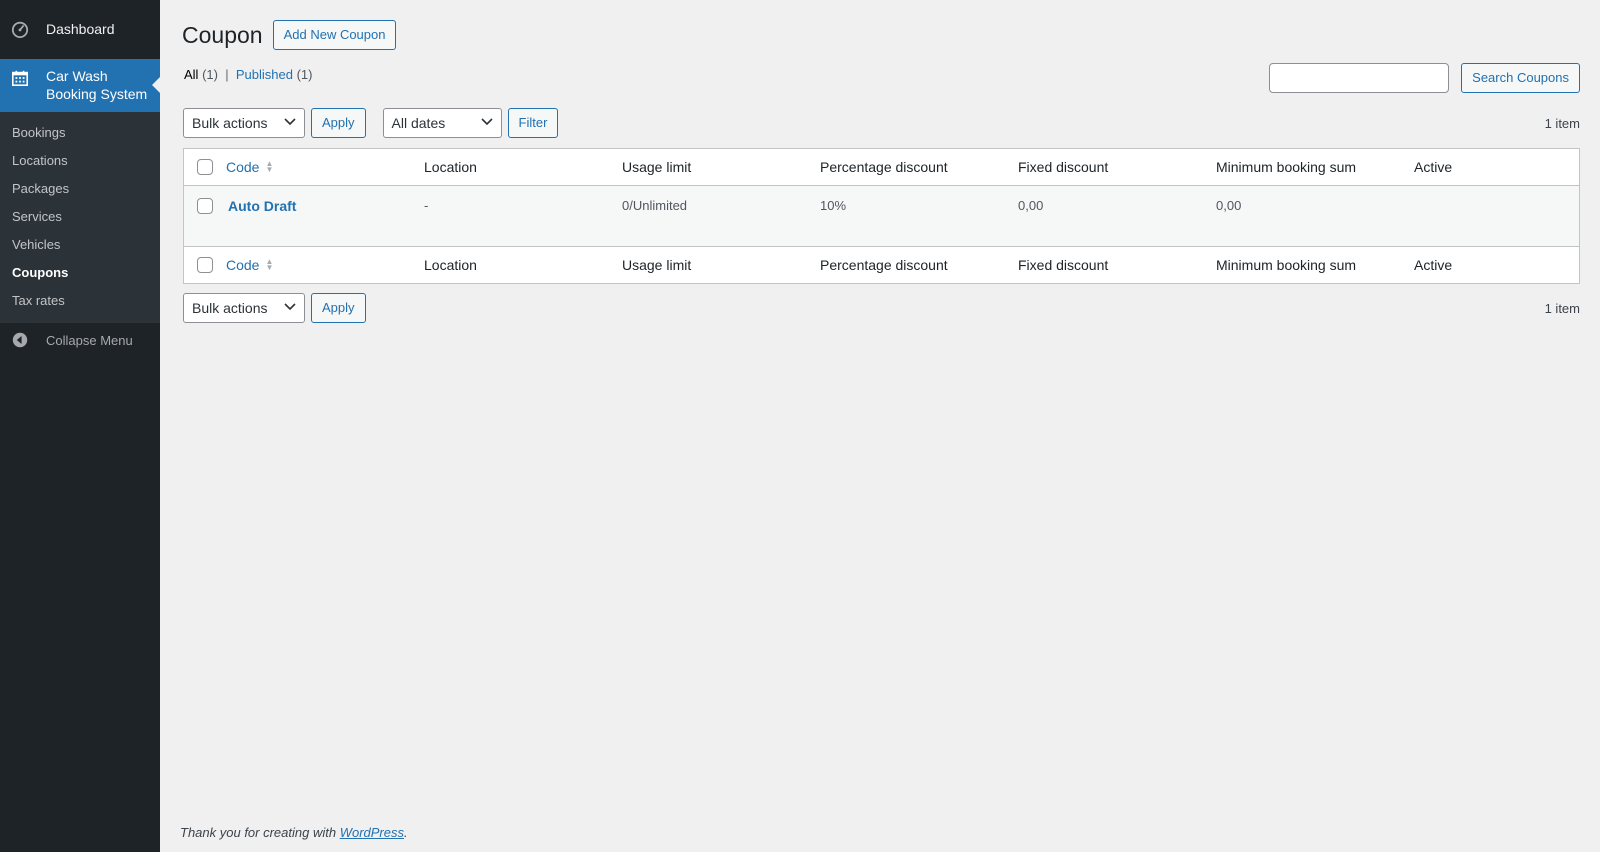  Describe the element at coordinates (450, 265) in the screenshot. I see `column-footer-location: Location` at that location.